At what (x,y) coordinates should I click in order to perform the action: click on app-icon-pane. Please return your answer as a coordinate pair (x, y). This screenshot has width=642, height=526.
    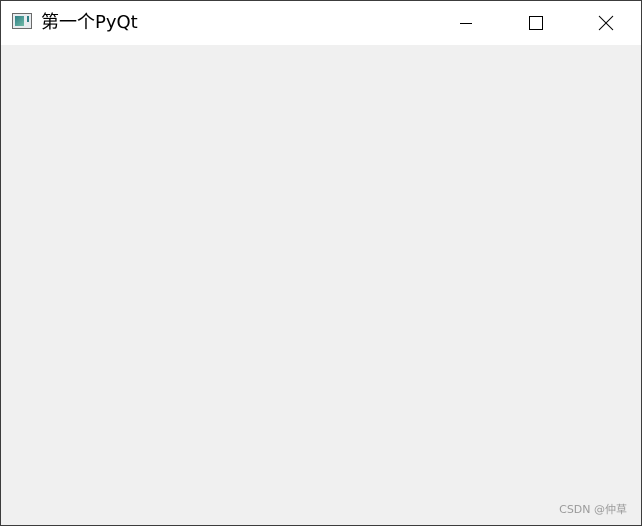
    Looking at the image, I should click on (19, 21).